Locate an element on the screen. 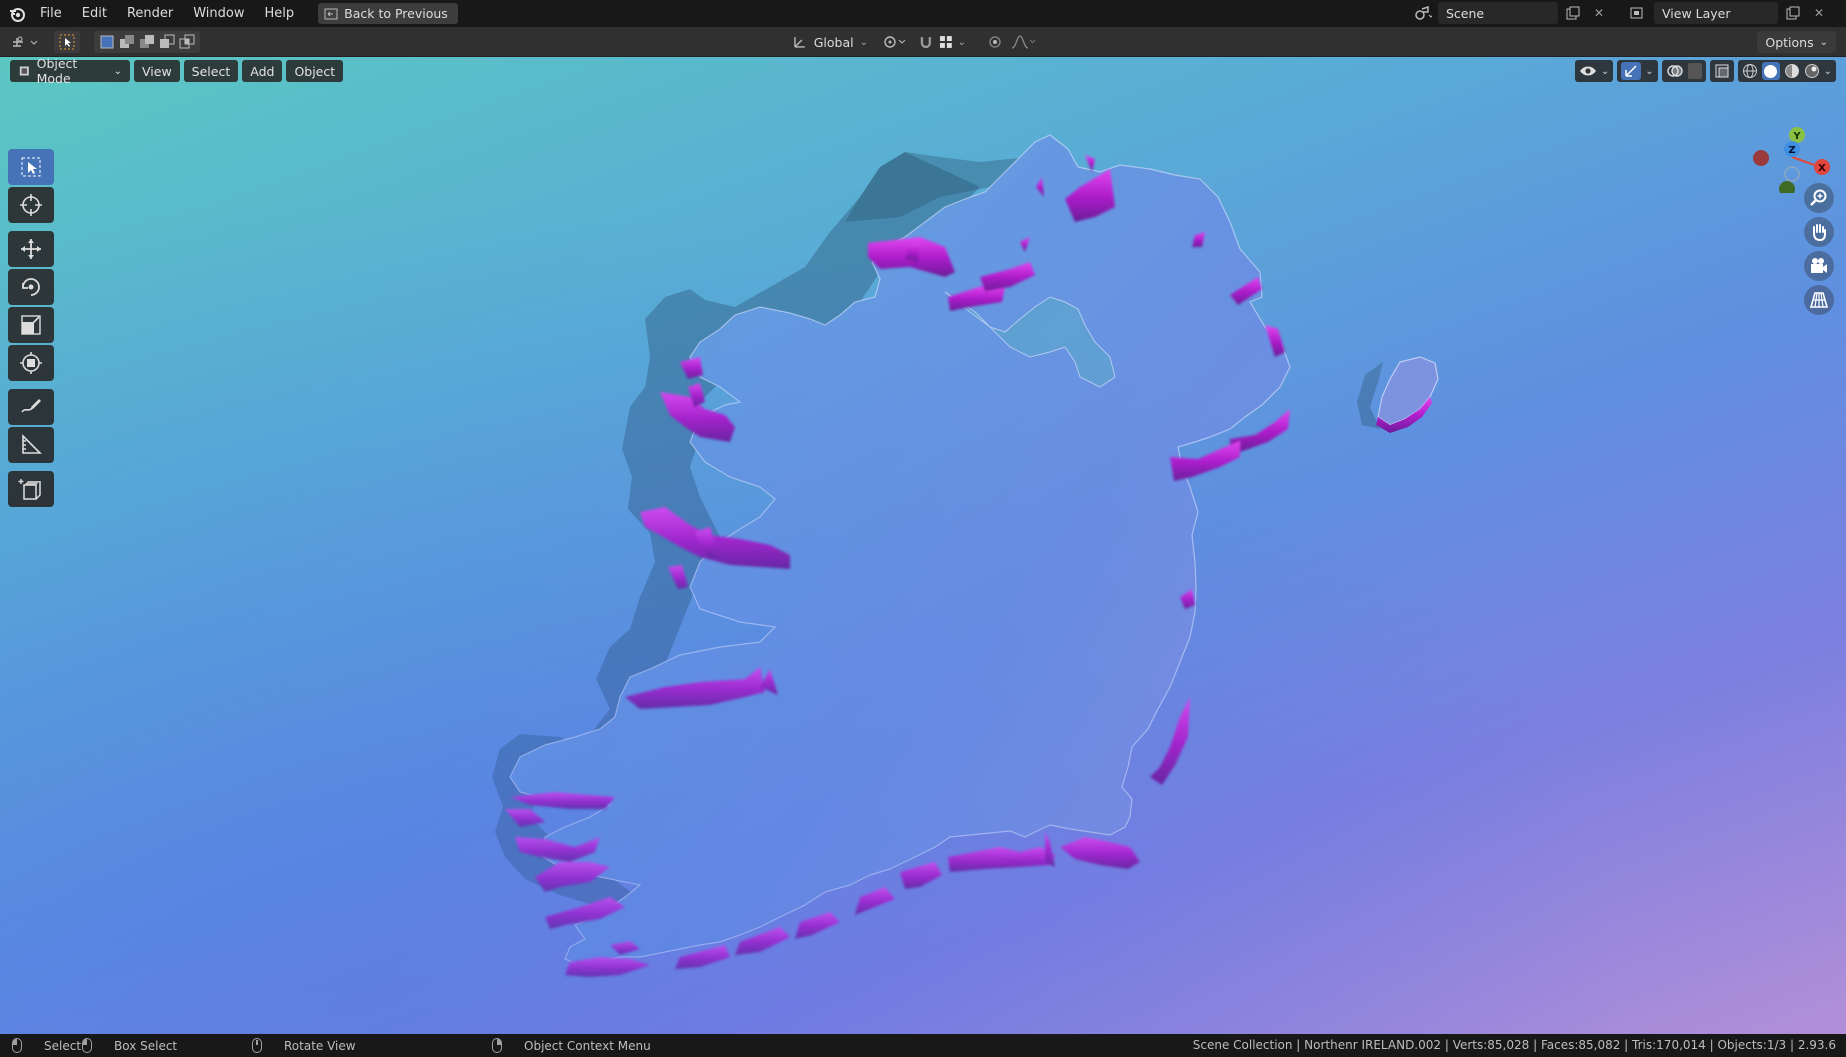  tool-move is located at coordinates (31, 249).